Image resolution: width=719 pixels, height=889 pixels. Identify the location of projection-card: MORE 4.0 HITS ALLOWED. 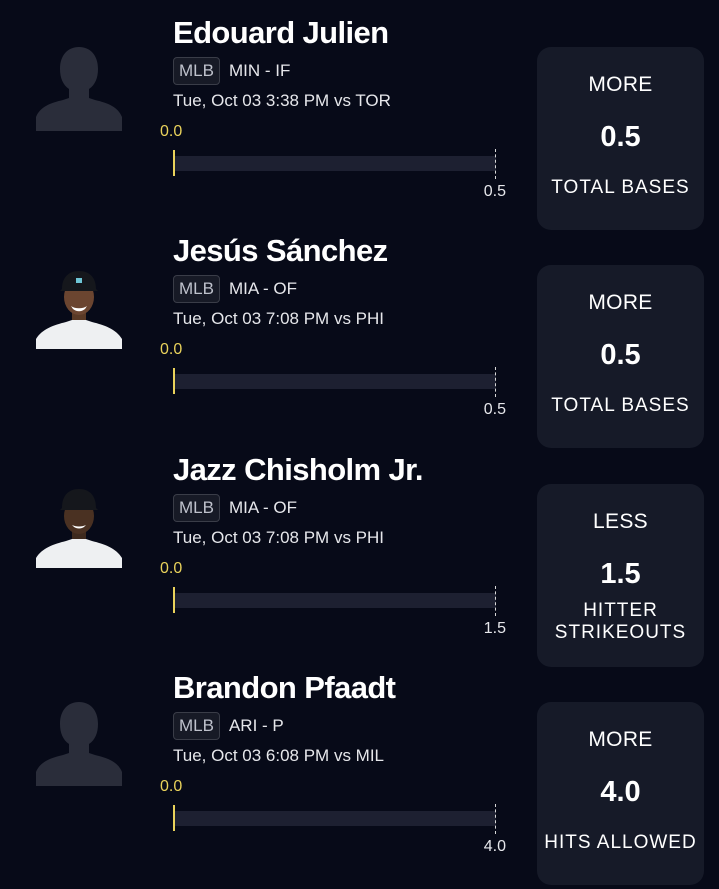
(620, 793).